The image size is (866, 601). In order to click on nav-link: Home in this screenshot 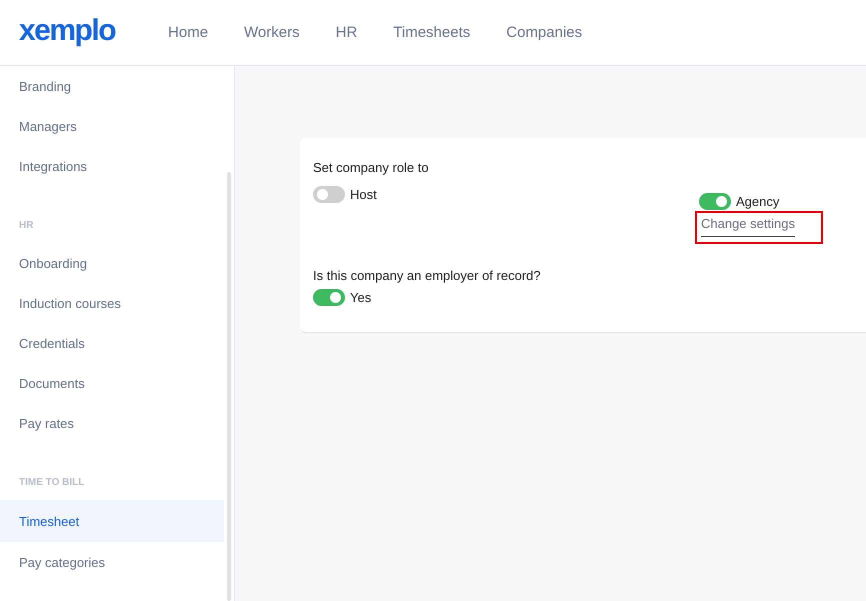, I will do `click(188, 32)`.